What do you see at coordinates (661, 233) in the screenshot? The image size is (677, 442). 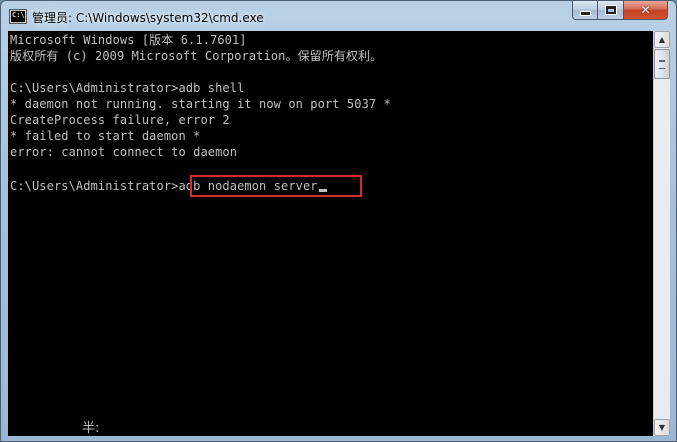 I see `vertical-scrollbar: ▲ ▼` at bounding box center [661, 233].